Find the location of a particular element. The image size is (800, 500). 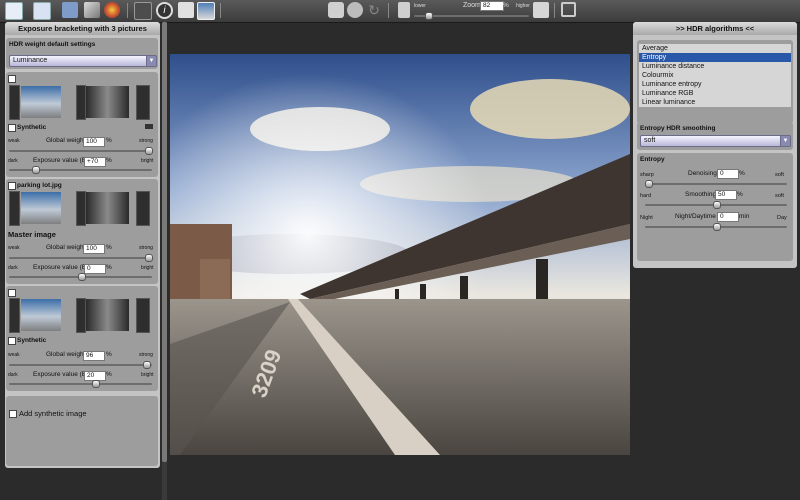

redo-icon: ↻ is located at coordinates (374, 10).